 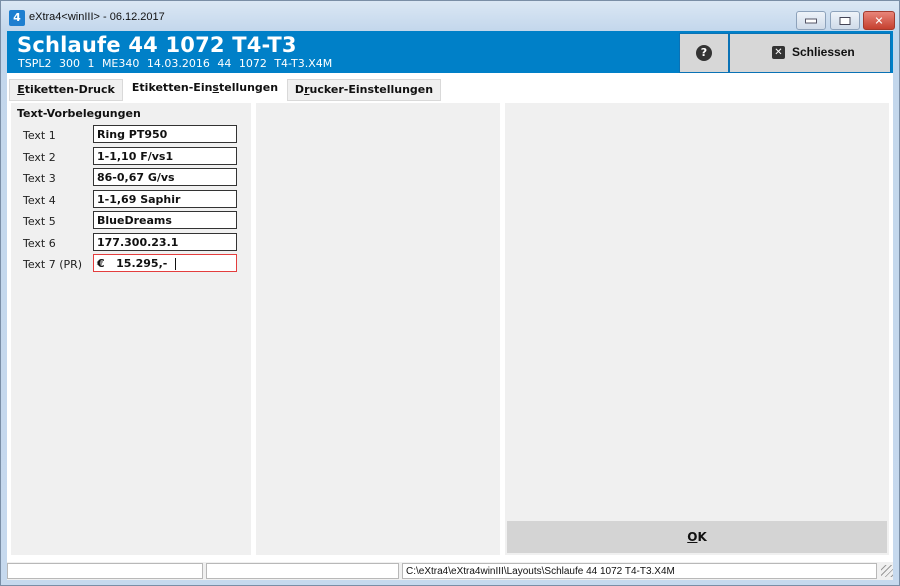 I want to click on text-5-input: BlueDreams, so click(x=165, y=220).